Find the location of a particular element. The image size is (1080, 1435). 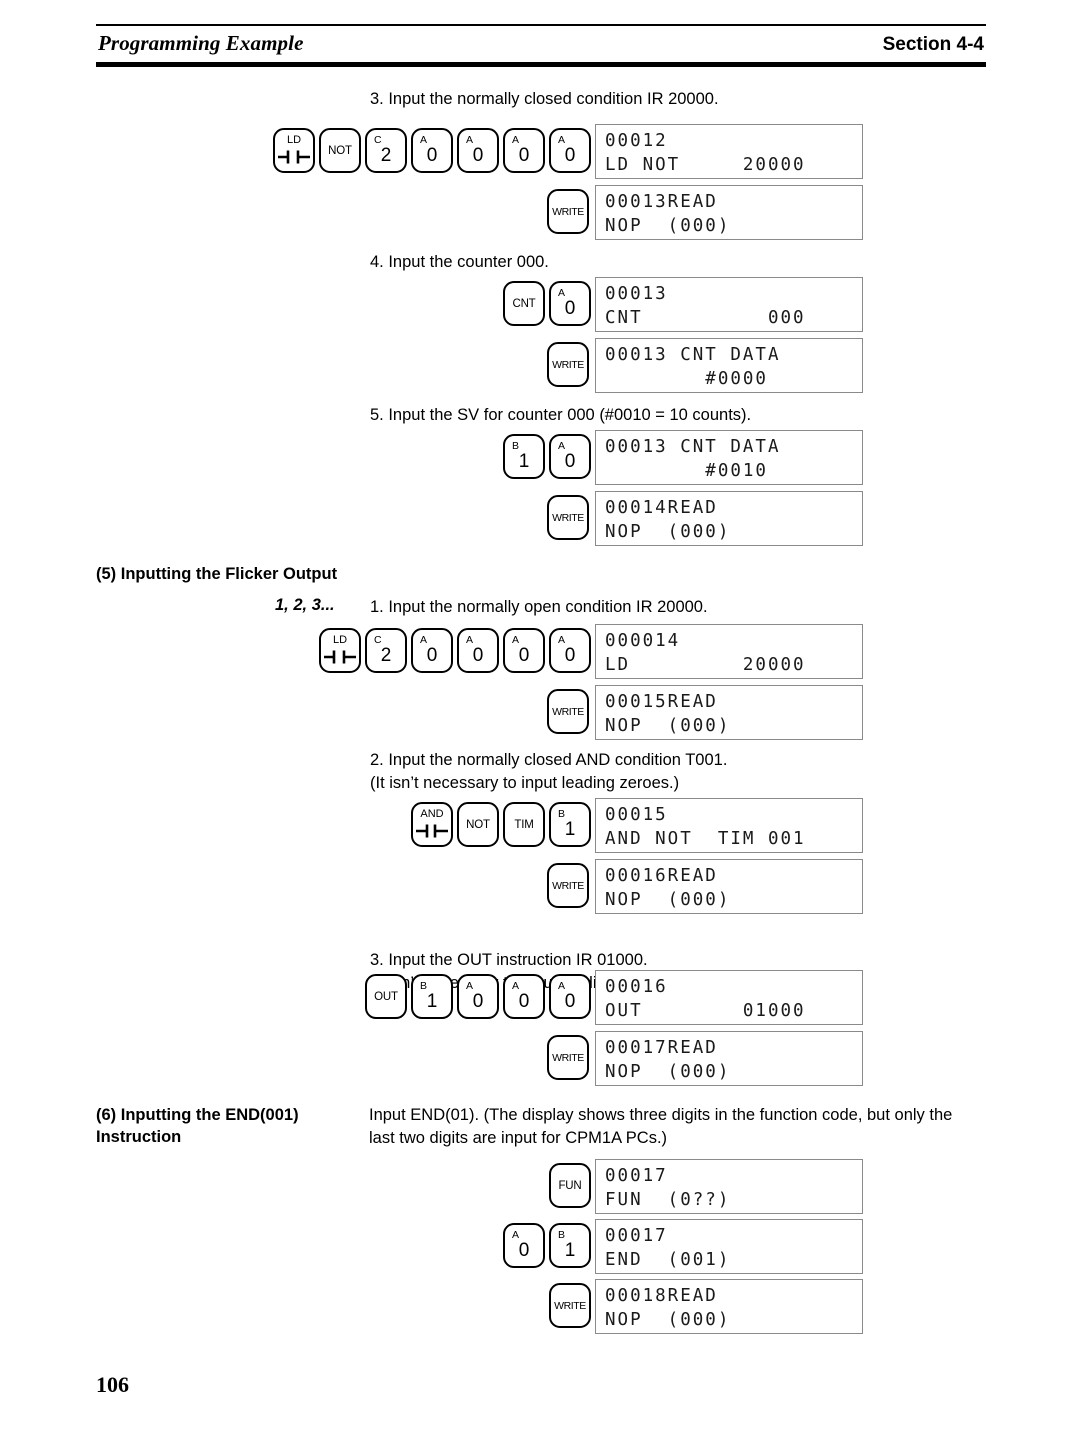

step-4-counter-000-cnt-key: CNT is located at coordinates (524, 303).